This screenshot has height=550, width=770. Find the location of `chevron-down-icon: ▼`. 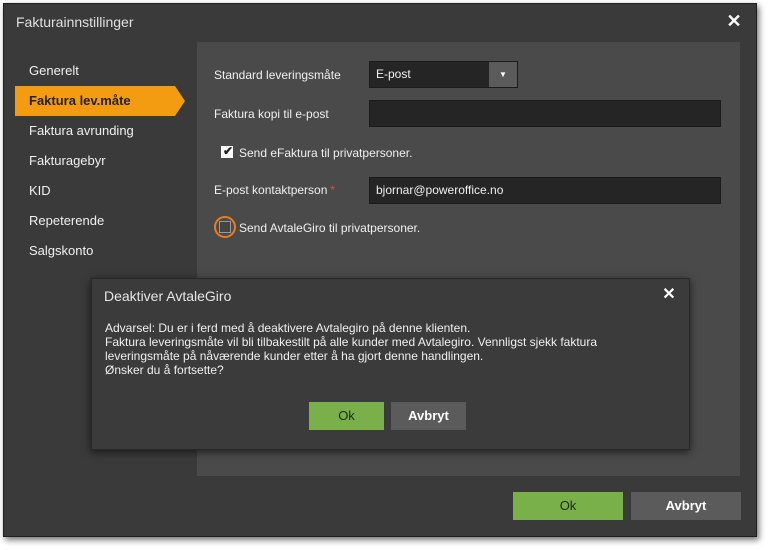

chevron-down-icon: ▼ is located at coordinates (503, 74).